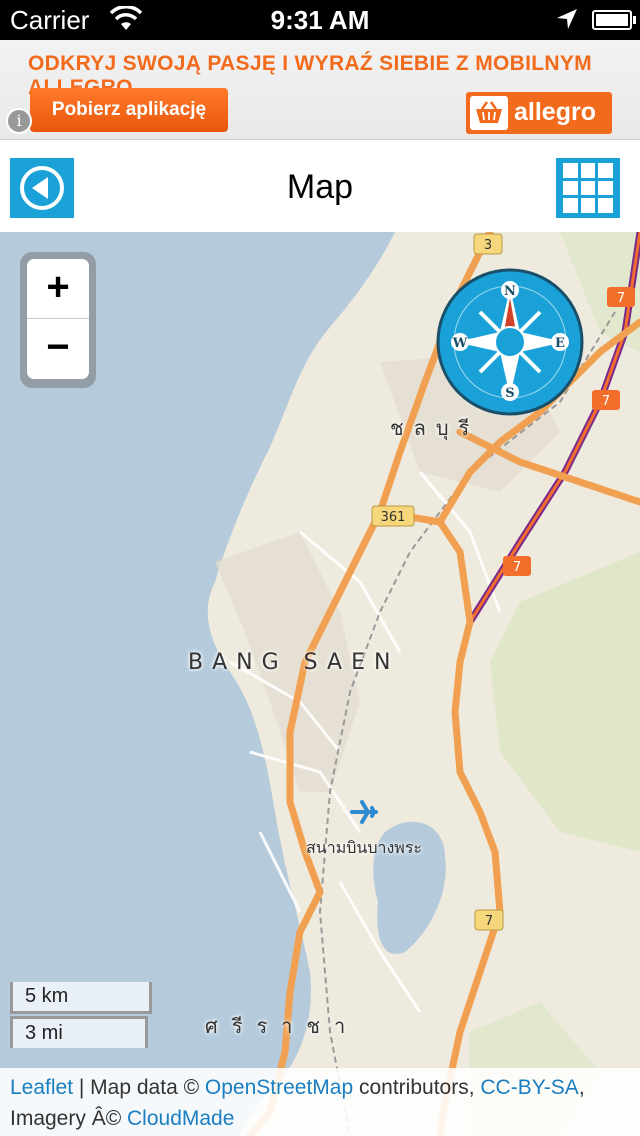 The width and height of the screenshot is (640, 1136). I want to click on place-label-chonburi: ชลบุรี, so click(435, 428).